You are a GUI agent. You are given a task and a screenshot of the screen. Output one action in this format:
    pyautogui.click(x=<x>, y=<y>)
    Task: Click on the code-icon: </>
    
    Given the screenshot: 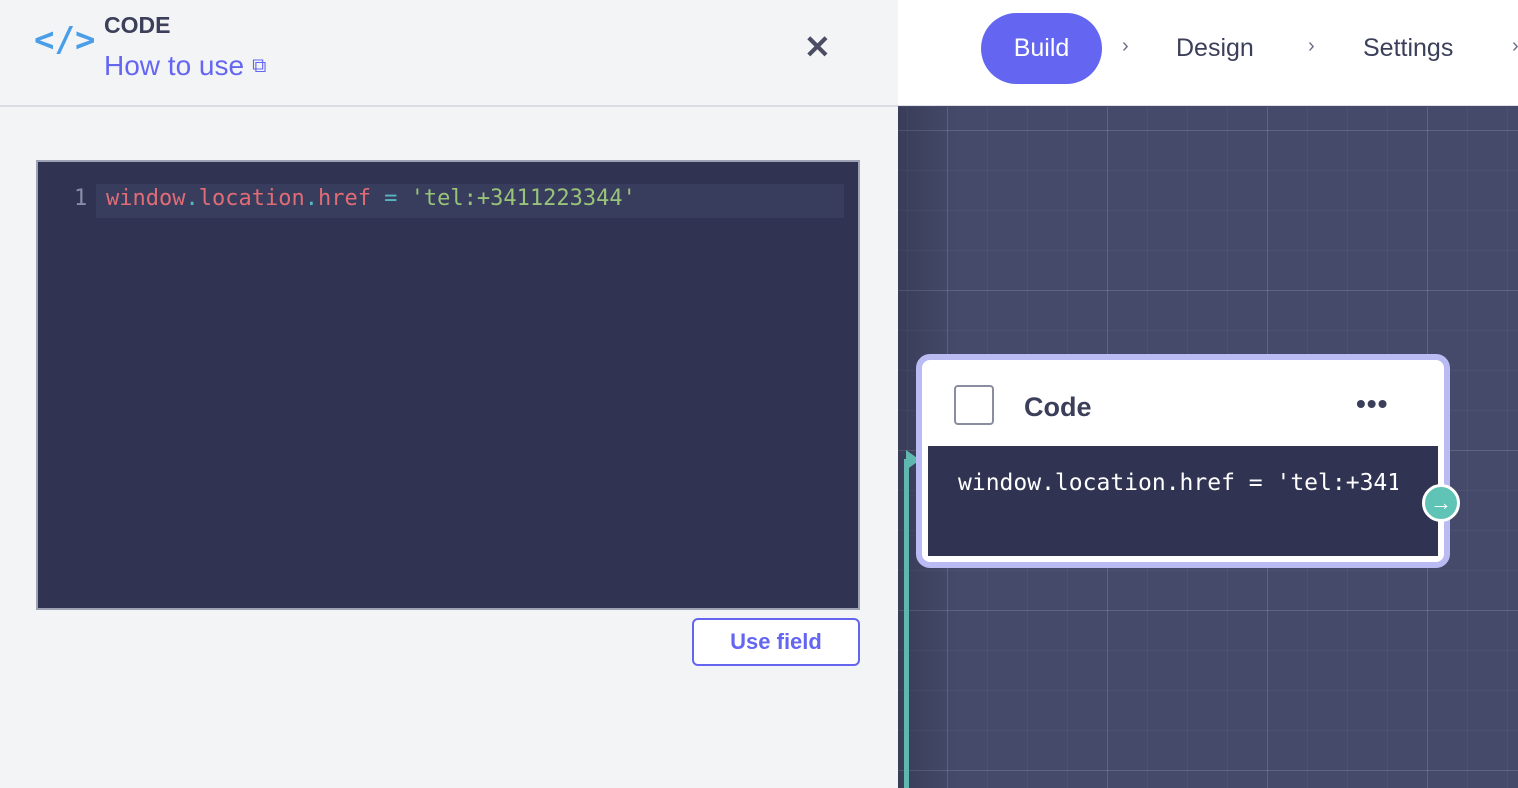 What is the action you would take?
    pyautogui.click(x=65, y=40)
    